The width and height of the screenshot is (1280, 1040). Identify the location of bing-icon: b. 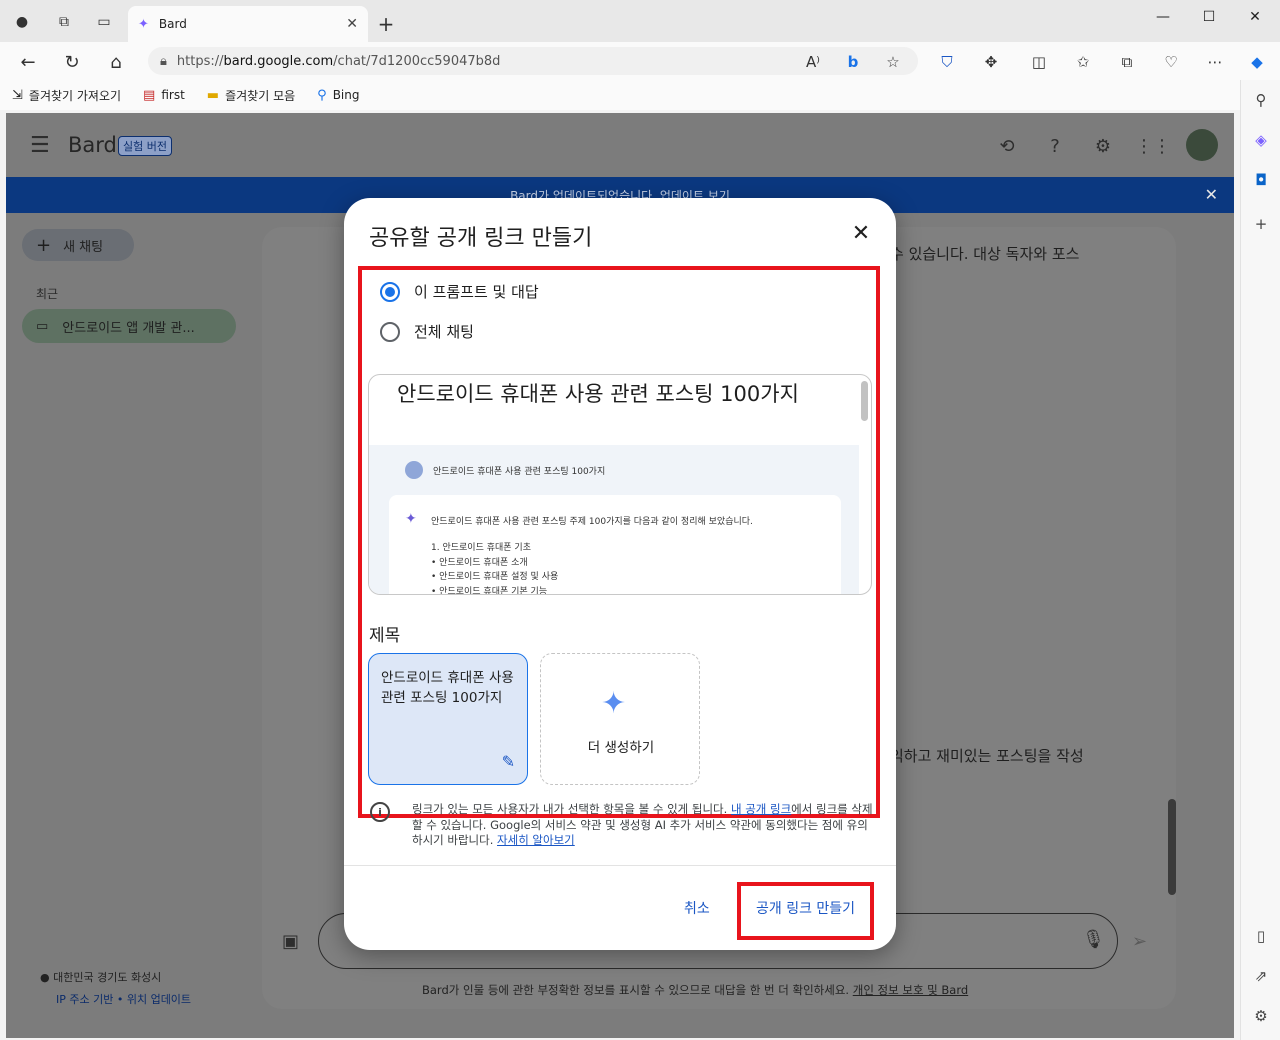
(853, 62).